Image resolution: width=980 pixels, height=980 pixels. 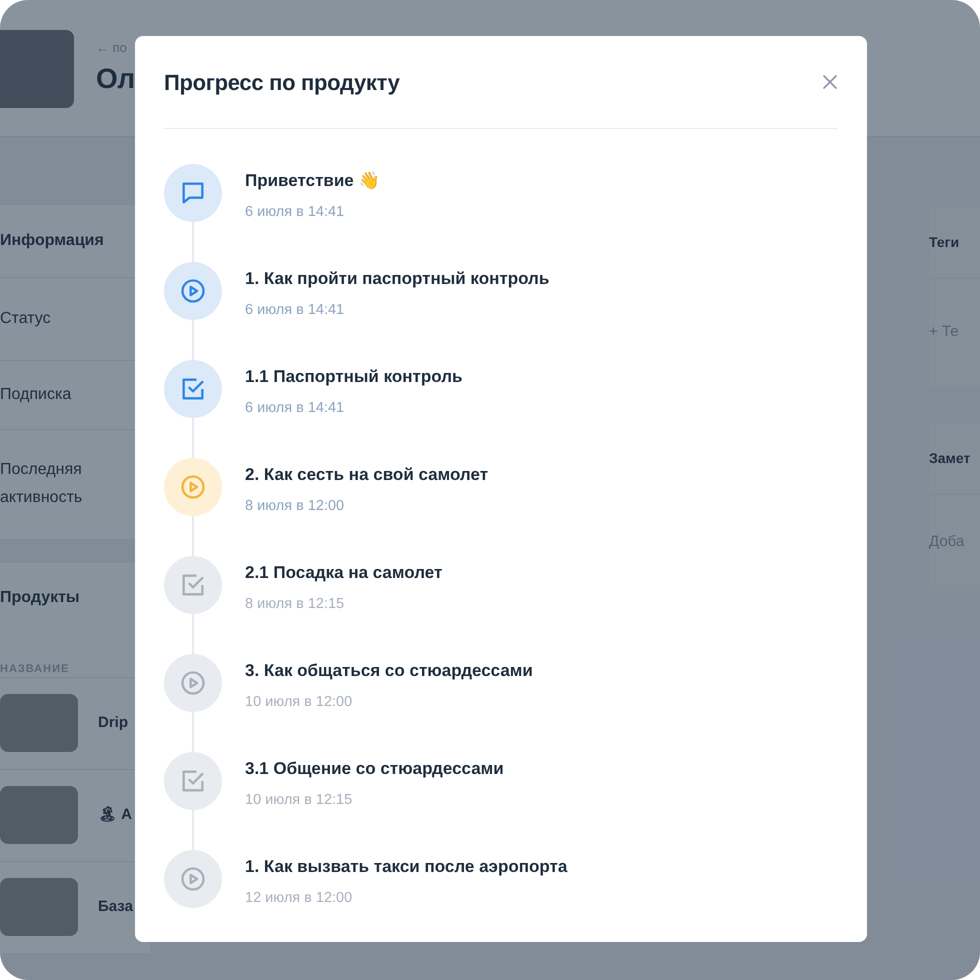 What do you see at coordinates (366, 475) in the screenshot?
I see `step-title: 2. Как сесть на свой самолет` at bounding box center [366, 475].